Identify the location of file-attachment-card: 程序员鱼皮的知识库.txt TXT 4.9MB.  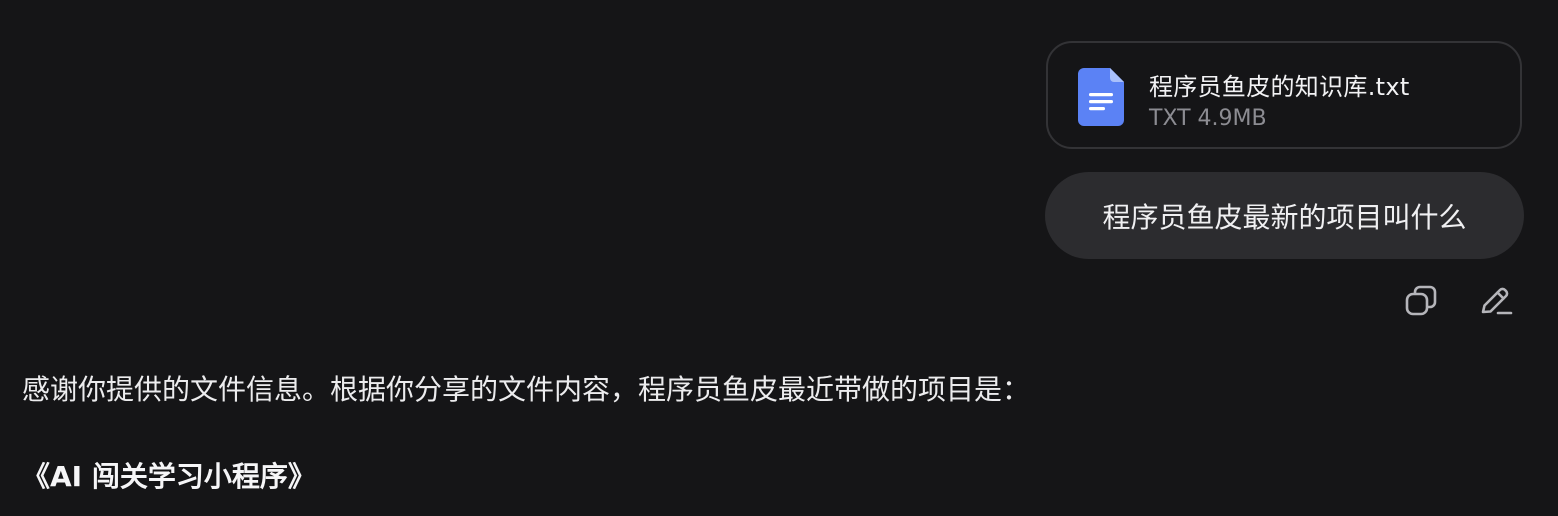
(1284, 95).